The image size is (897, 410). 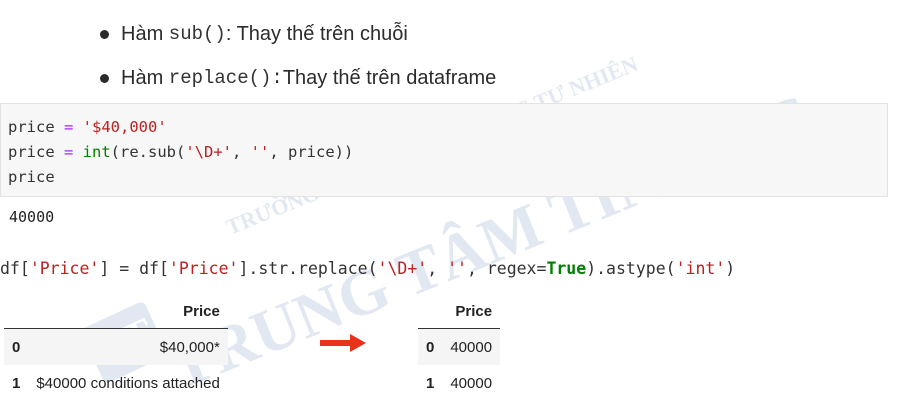 I want to click on code-line-3: price, so click(x=447, y=177).